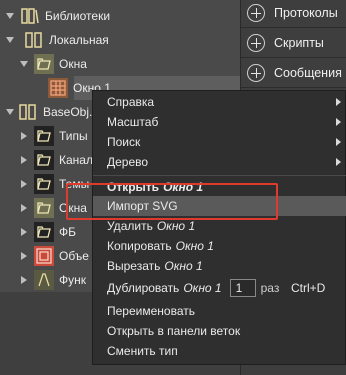 The image size is (346, 375). Describe the element at coordinates (58, 88) in the screenshot. I see `window-icon` at that location.